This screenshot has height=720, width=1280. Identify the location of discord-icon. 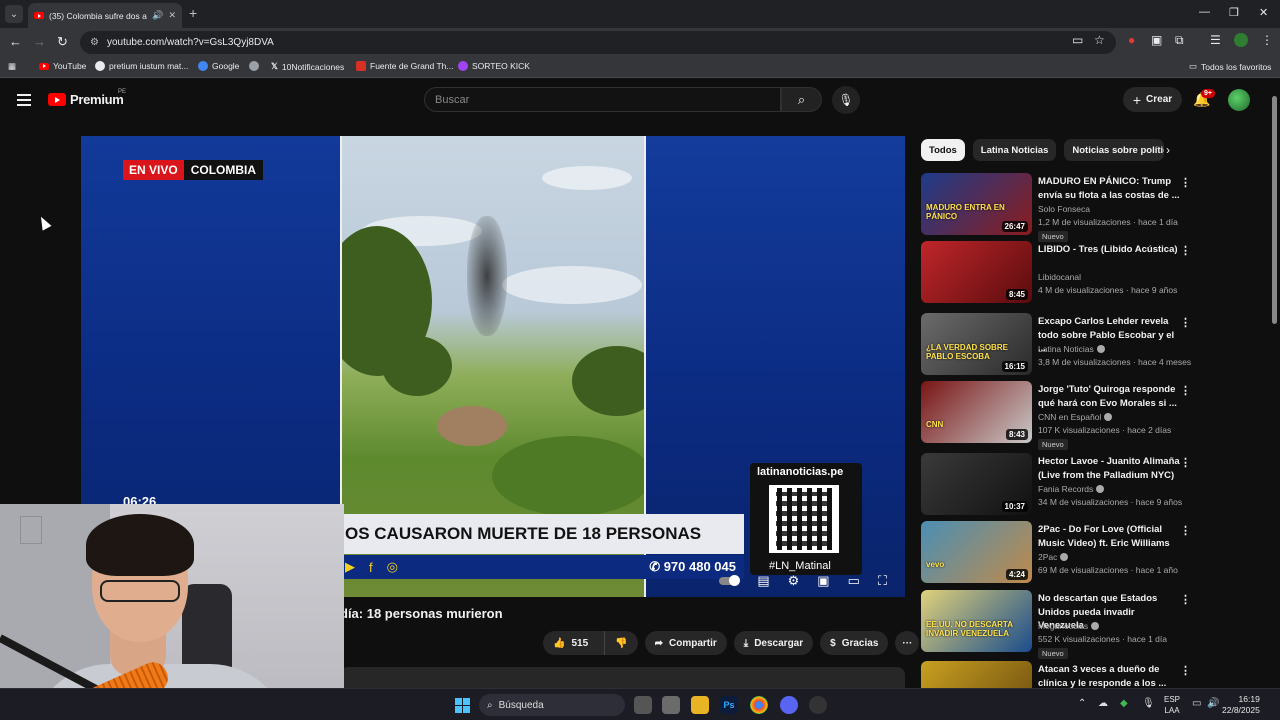
(789, 705).